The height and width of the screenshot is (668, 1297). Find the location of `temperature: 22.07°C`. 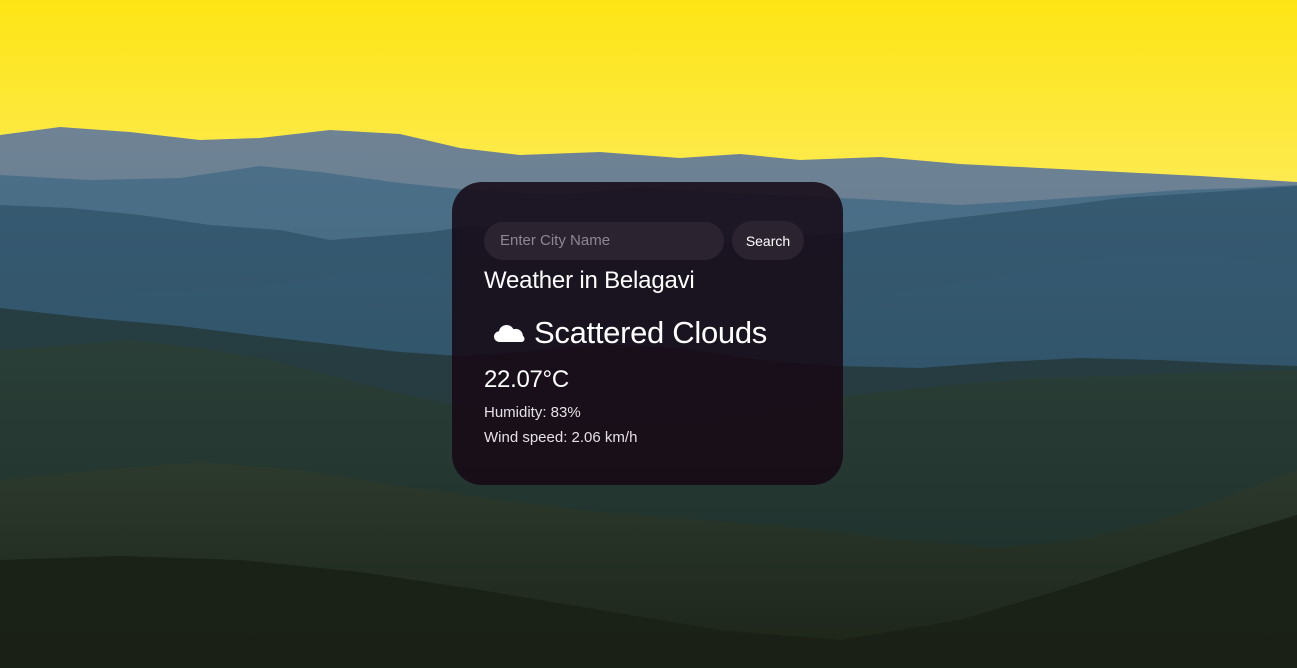

temperature: 22.07°C is located at coordinates (526, 379).